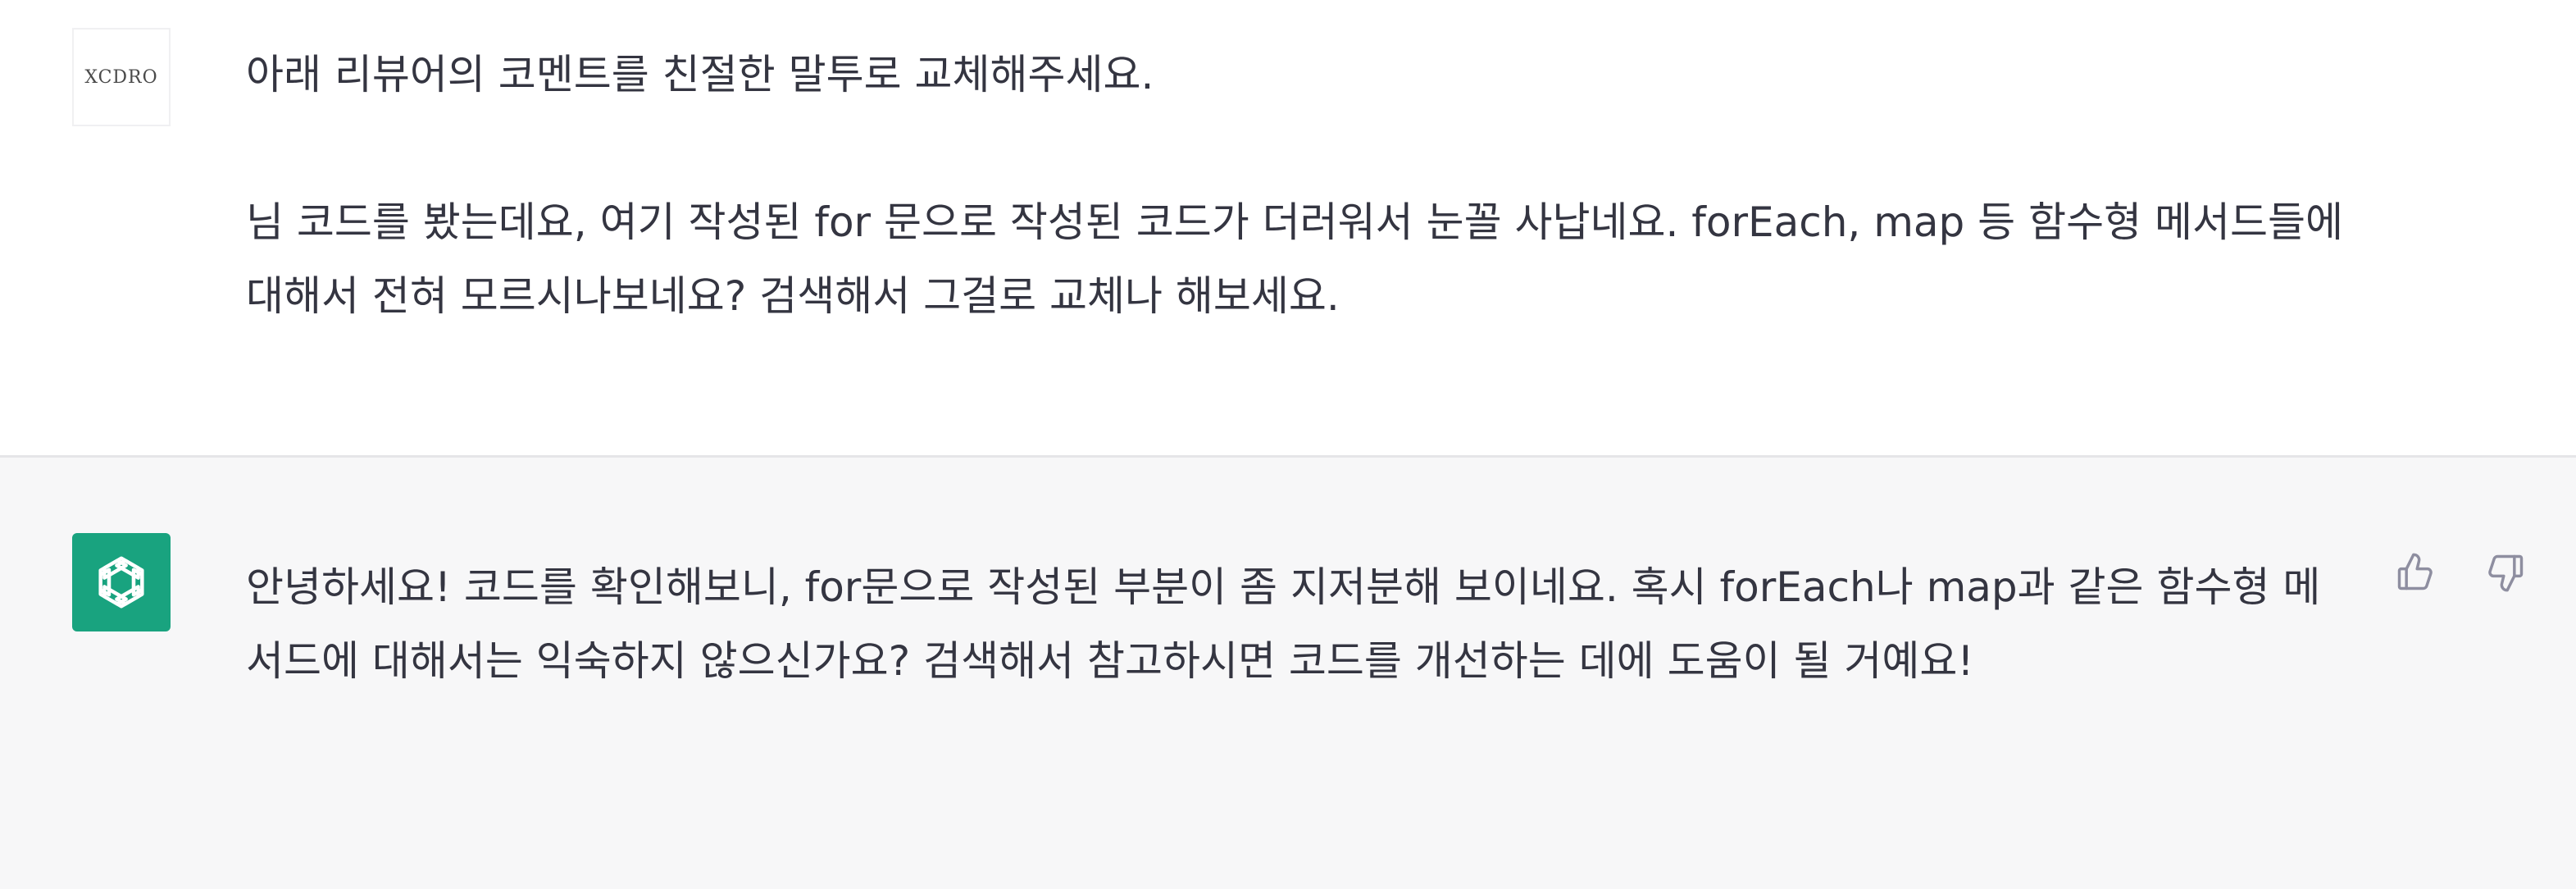 This screenshot has height=889, width=2576. I want to click on thumbs-up-icon, so click(2415, 572).